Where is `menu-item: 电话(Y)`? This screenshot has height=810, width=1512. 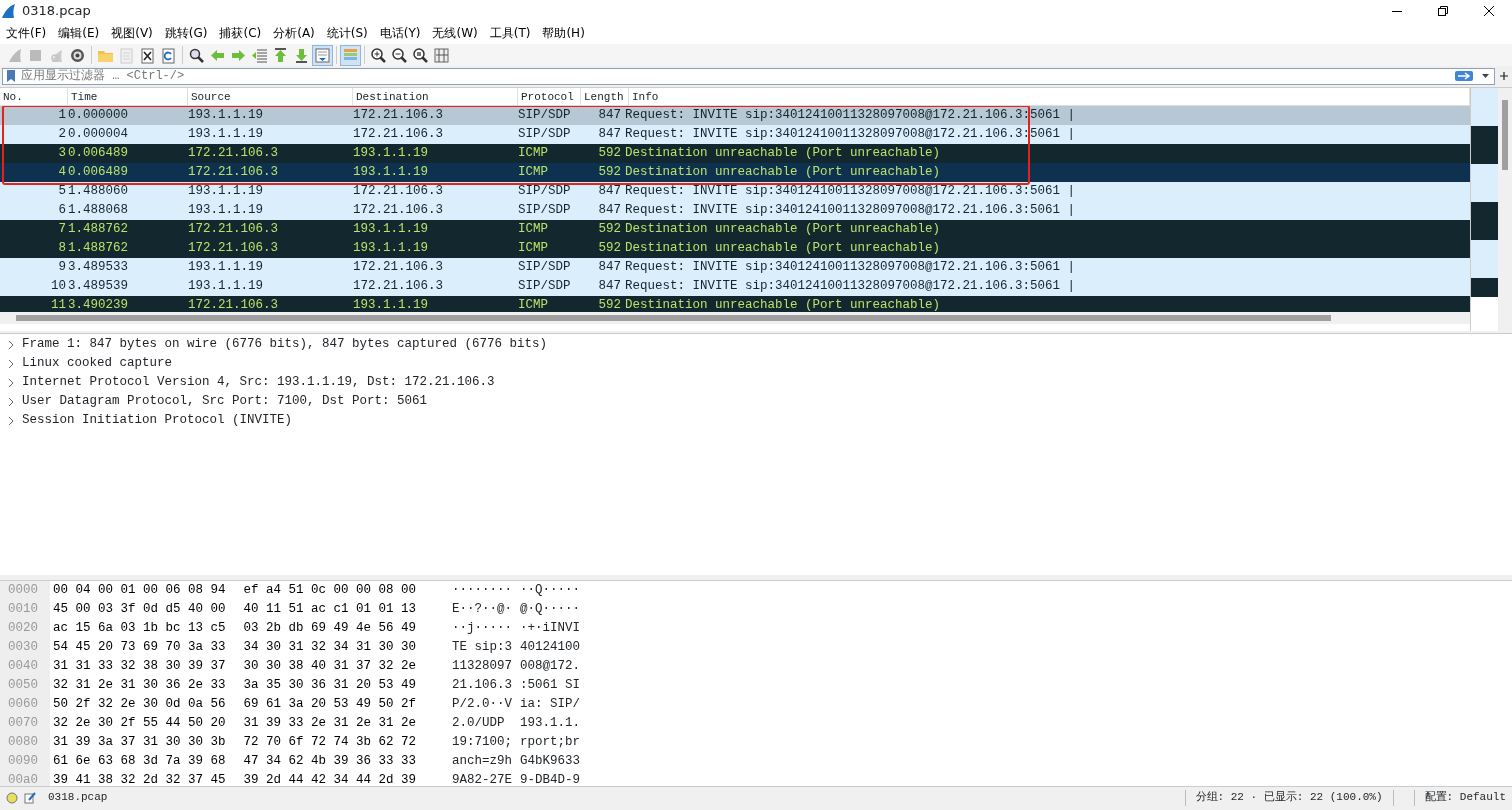 menu-item: 电话(Y) is located at coordinates (400, 33).